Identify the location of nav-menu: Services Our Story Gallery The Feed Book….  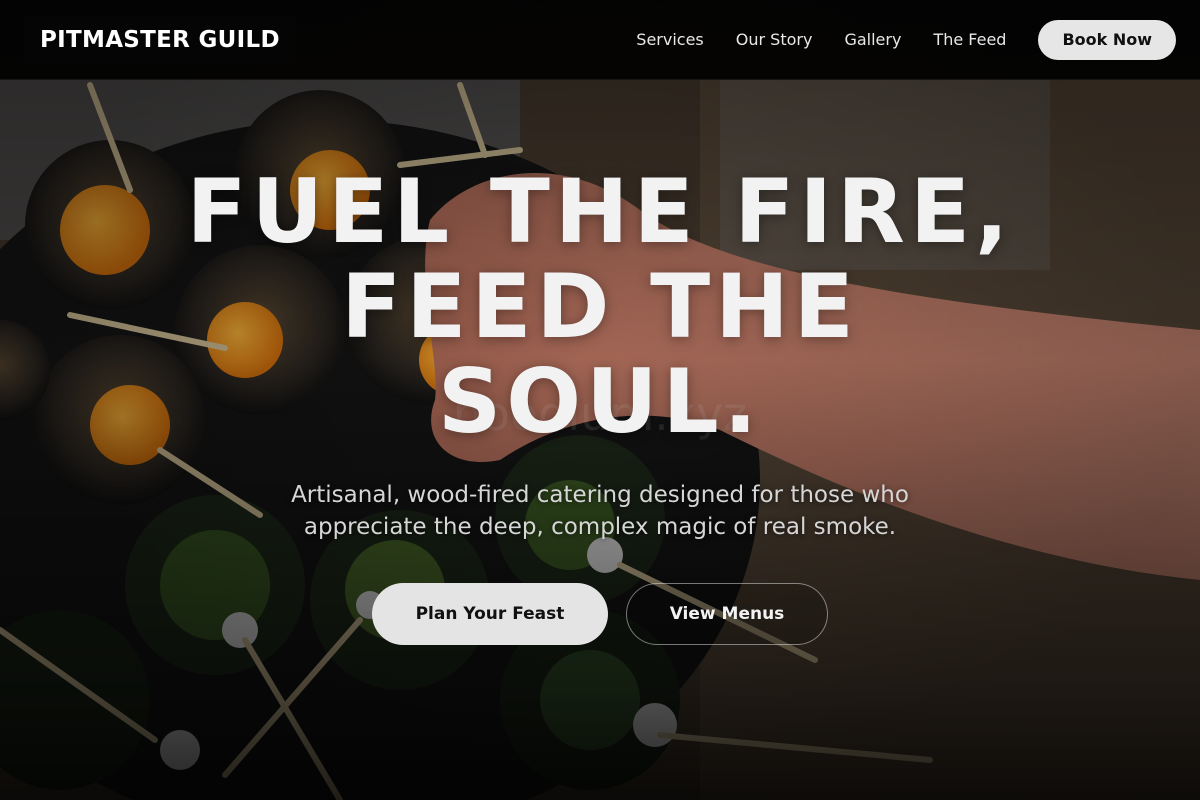
(906, 39).